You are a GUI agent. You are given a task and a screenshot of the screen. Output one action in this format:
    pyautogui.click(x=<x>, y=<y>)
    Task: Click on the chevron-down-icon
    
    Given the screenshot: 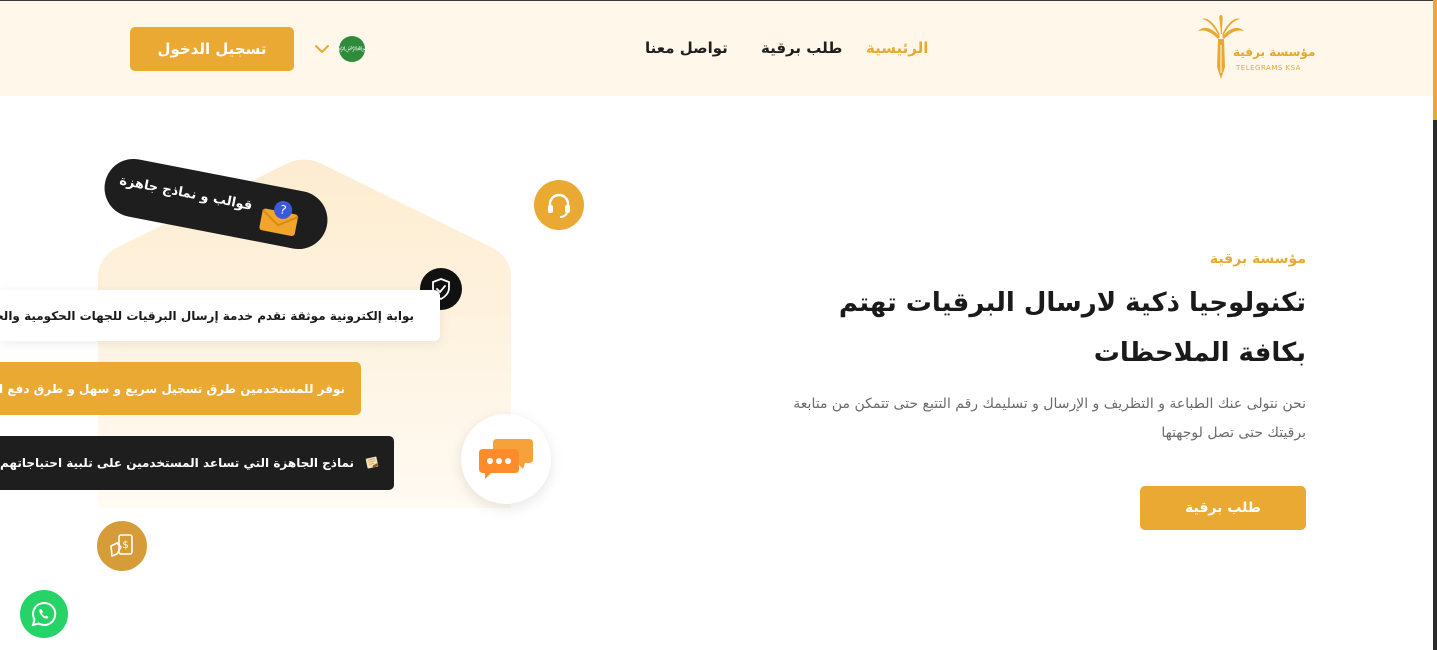 What is the action you would take?
    pyautogui.click(x=322, y=49)
    